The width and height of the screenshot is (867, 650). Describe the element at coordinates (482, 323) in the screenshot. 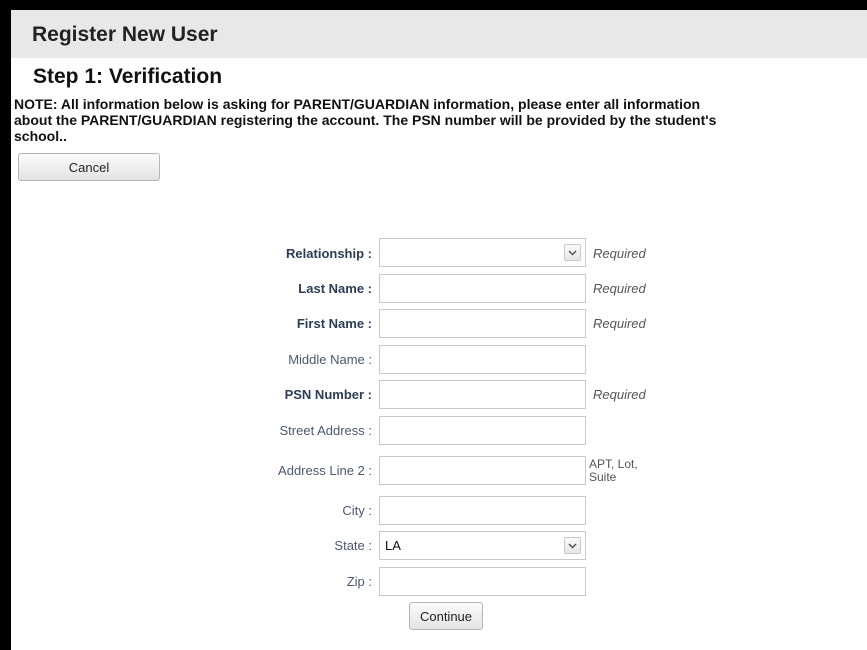

I see `first-name-input` at that location.